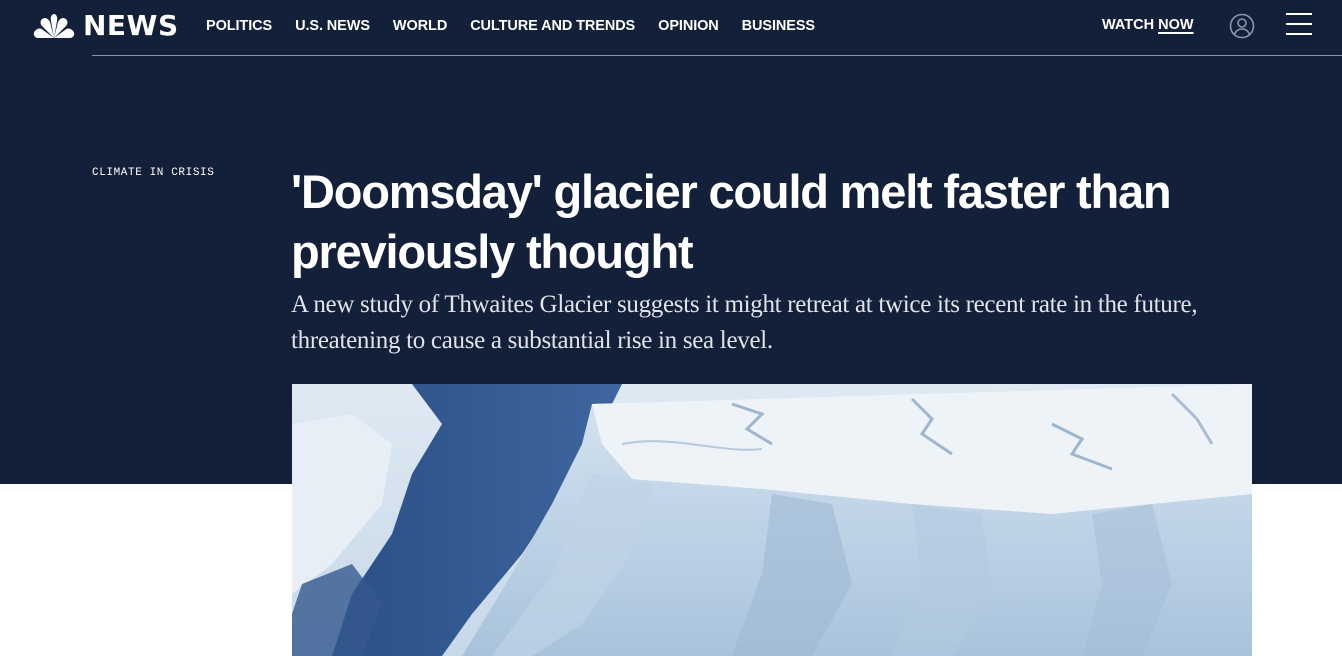 The height and width of the screenshot is (656, 1342). What do you see at coordinates (717, 55) in the screenshot?
I see `header-divider` at bounding box center [717, 55].